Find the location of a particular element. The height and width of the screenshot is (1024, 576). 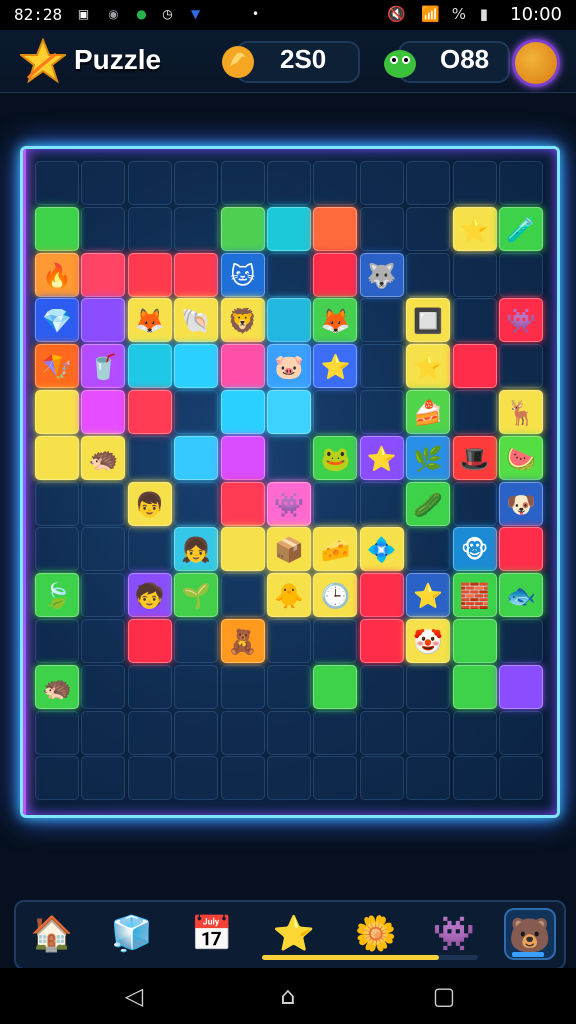

recents-icon: ▢ is located at coordinates (444, 996).